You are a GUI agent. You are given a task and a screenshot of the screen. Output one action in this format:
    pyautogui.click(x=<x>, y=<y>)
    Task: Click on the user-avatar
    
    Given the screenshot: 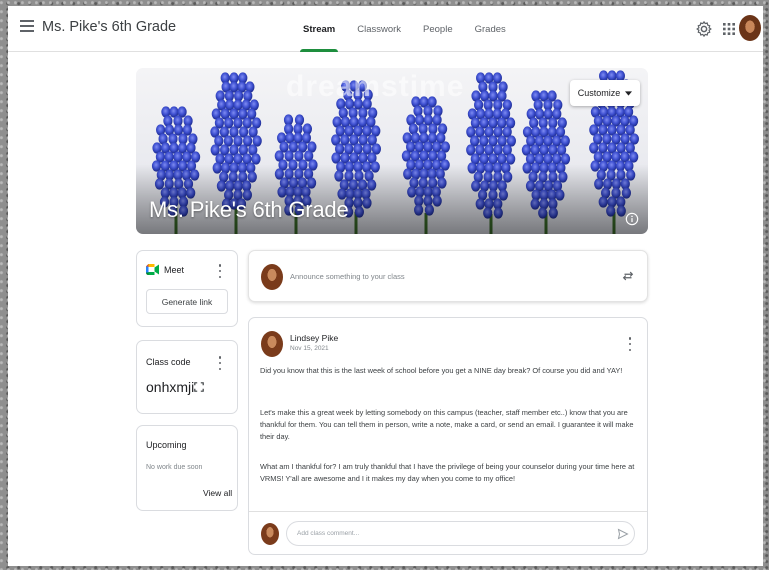 What is the action you would take?
    pyautogui.click(x=272, y=277)
    